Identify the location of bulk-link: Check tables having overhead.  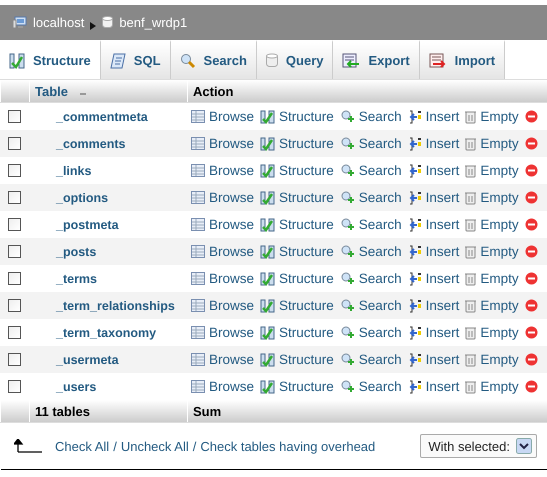
(288, 446).